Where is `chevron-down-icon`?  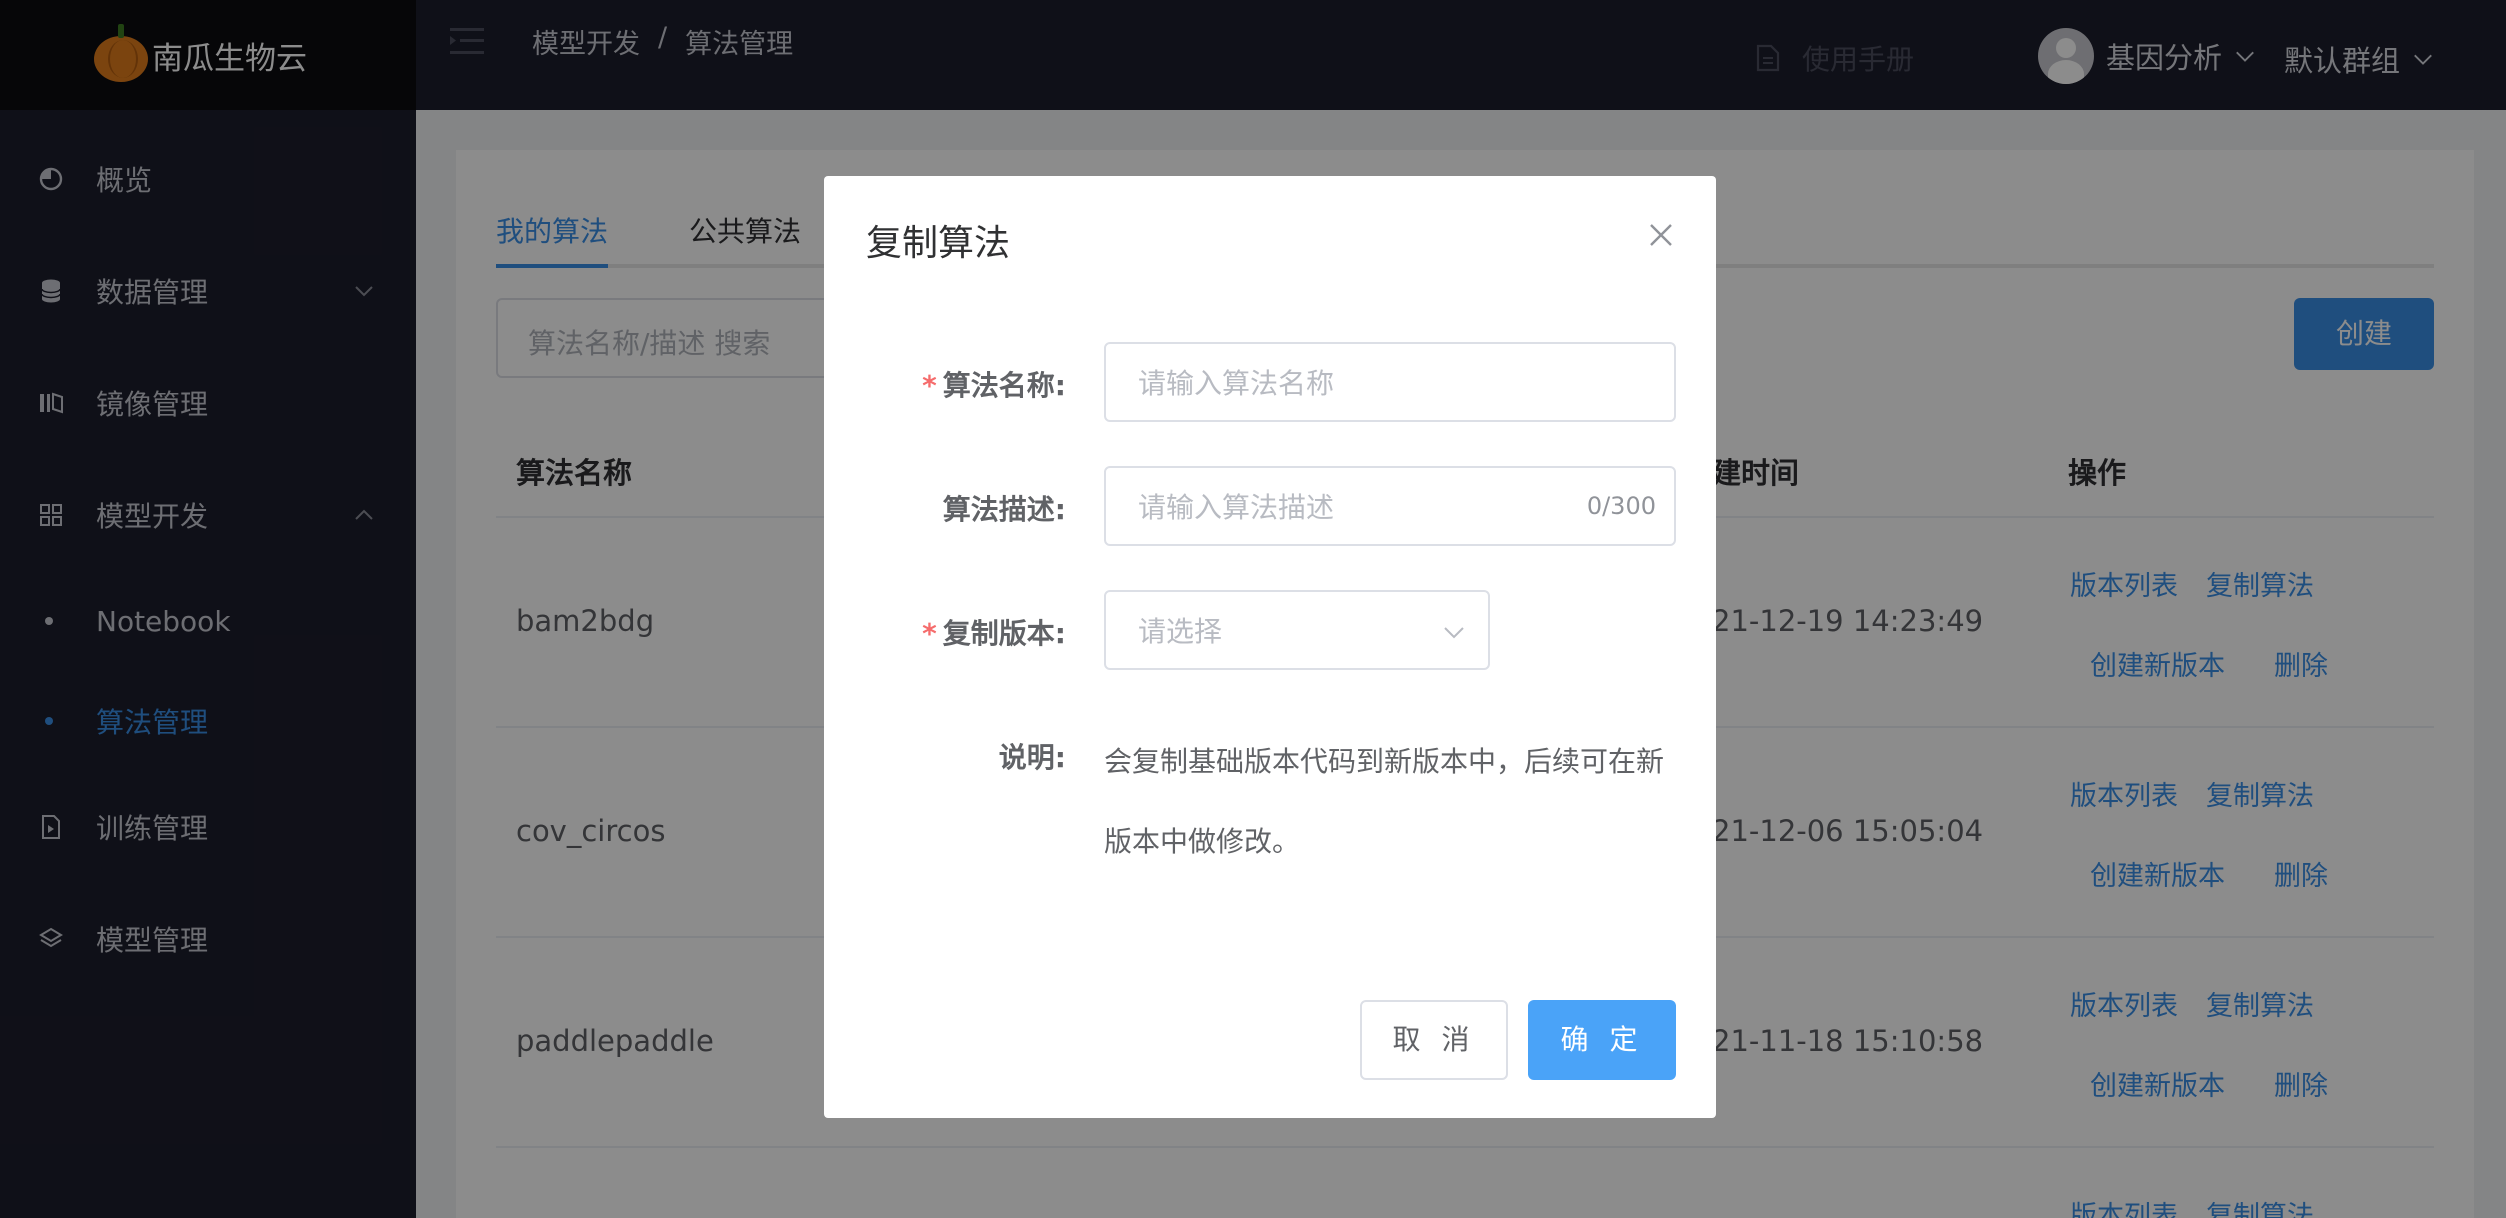
chevron-down-icon is located at coordinates (1454, 633).